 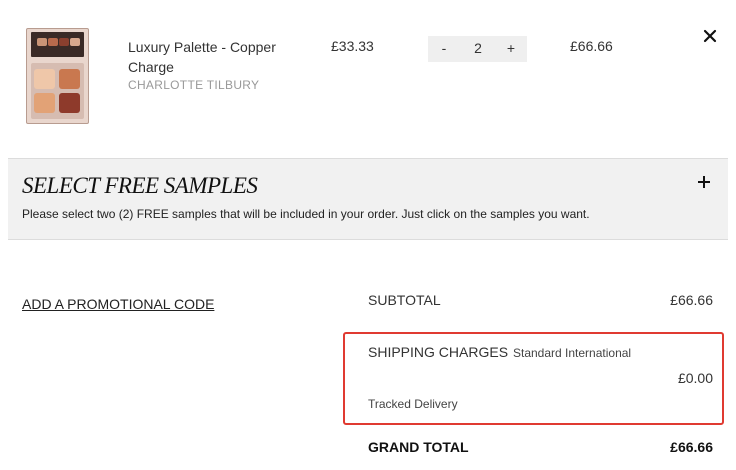 I want to click on palette-tray, so click(x=57, y=91).